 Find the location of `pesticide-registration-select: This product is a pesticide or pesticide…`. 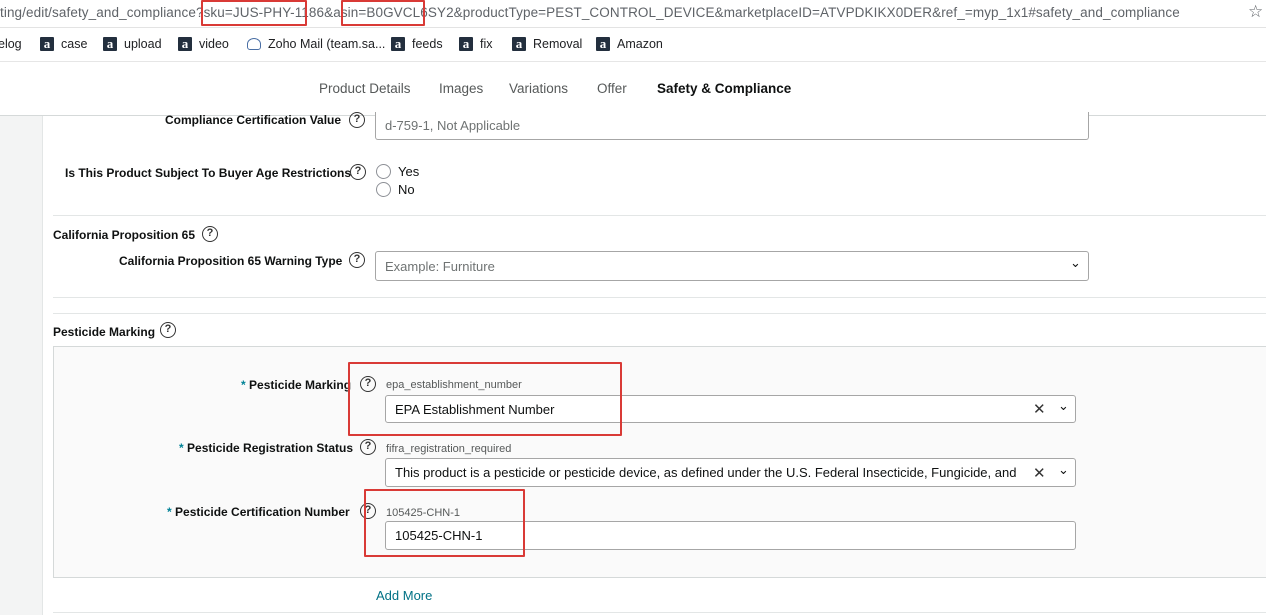

pesticide-registration-select: This product is a pesticide or pesticide… is located at coordinates (730, 472).